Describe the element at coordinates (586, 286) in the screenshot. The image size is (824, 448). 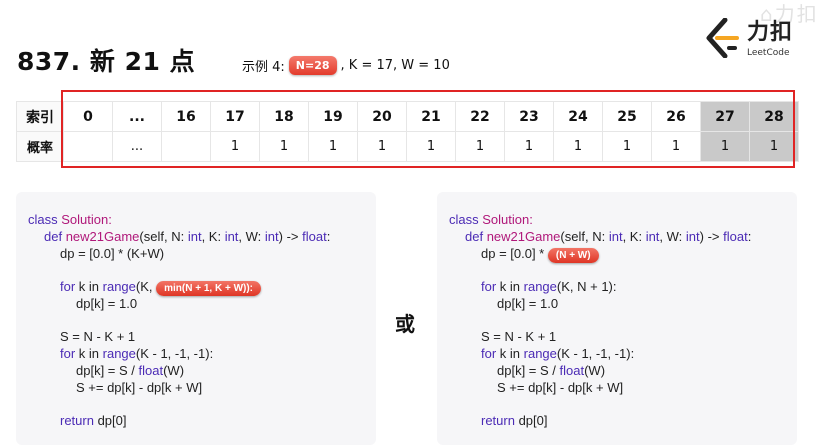
I see `code-text: (K, N + 1):` at that location.